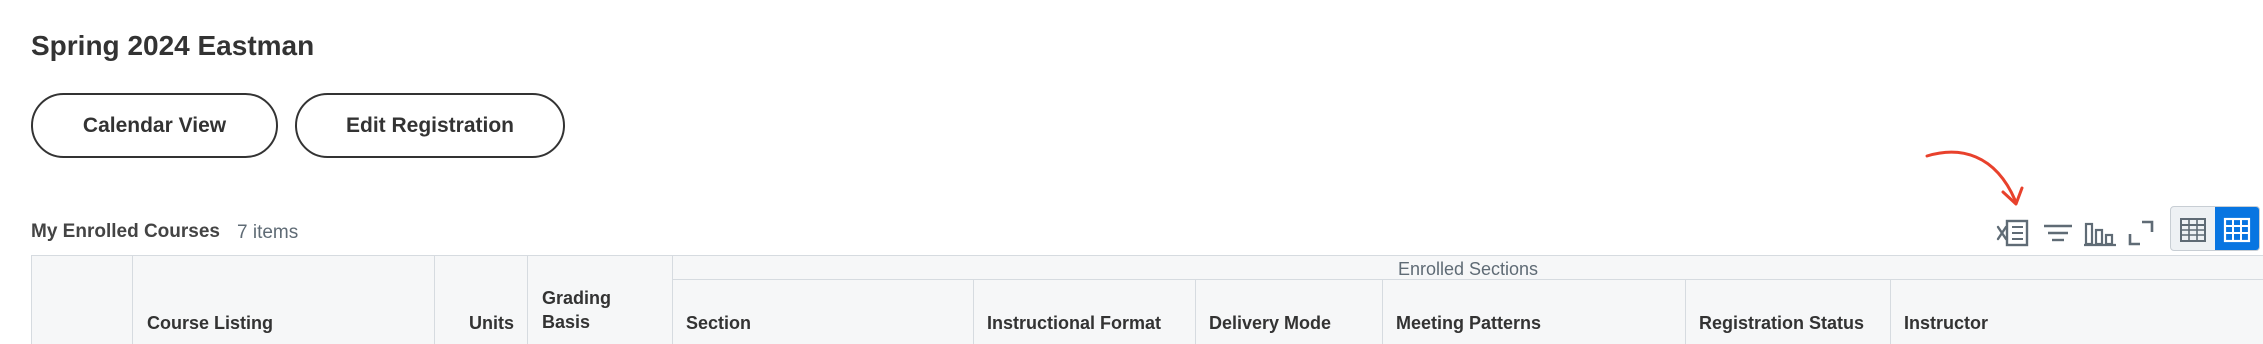  Describe the element at coordinates (2141, 233) in the screenshot. I see `fullscreen-icon` at that location.